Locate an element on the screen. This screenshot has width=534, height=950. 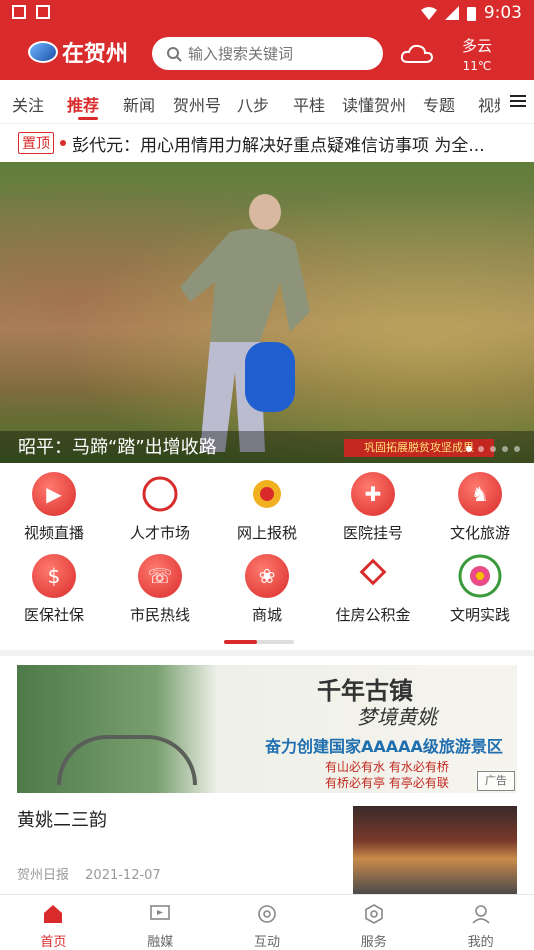
money-bag-icon: $ is located at coordinates (54, 576).